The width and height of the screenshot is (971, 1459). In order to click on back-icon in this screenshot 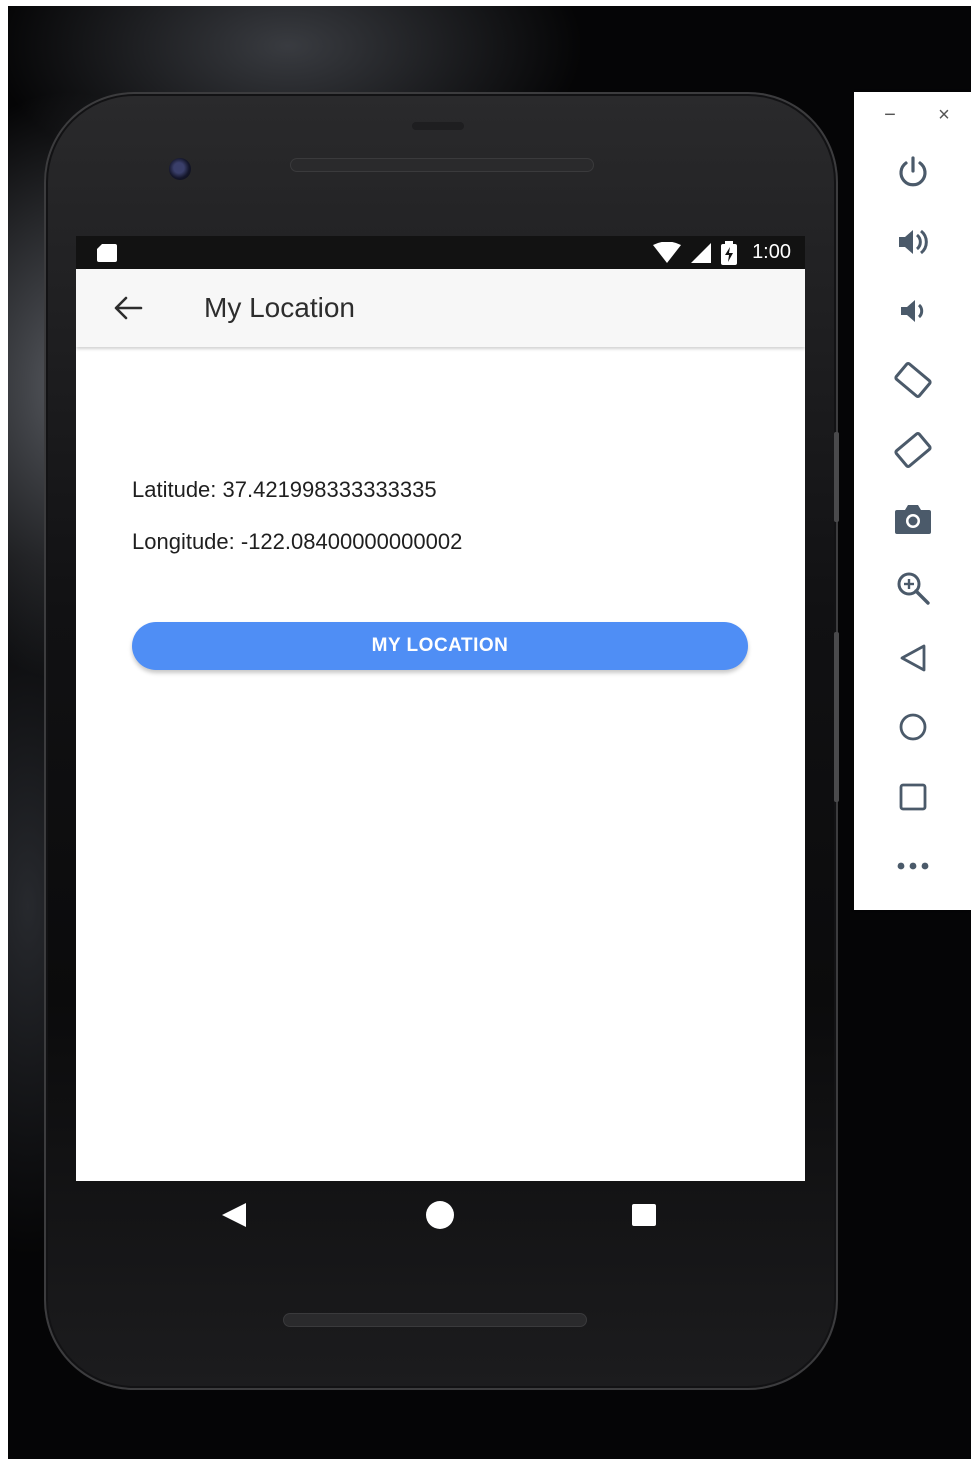, I will do `click(913, 658)`.